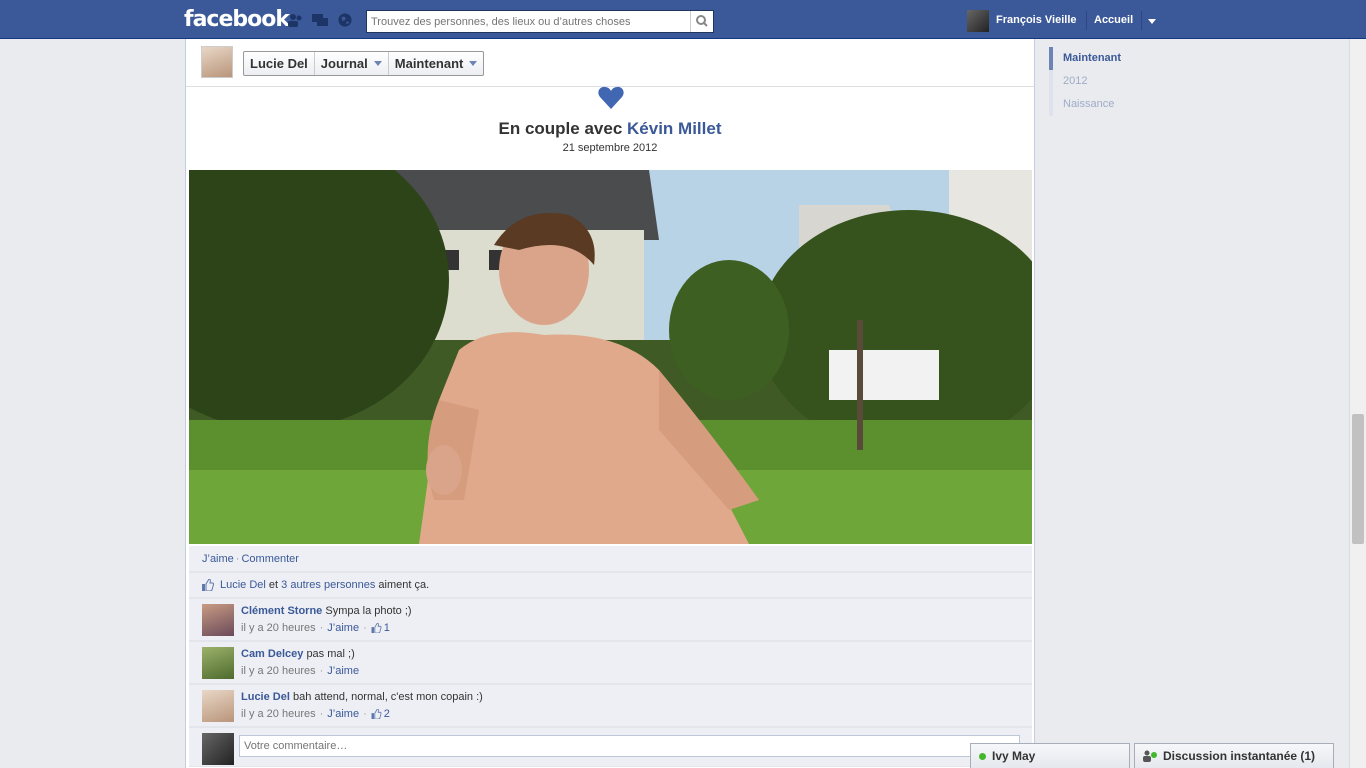  I want to click on user-name-link: François Vieille, so click(1036, 20).